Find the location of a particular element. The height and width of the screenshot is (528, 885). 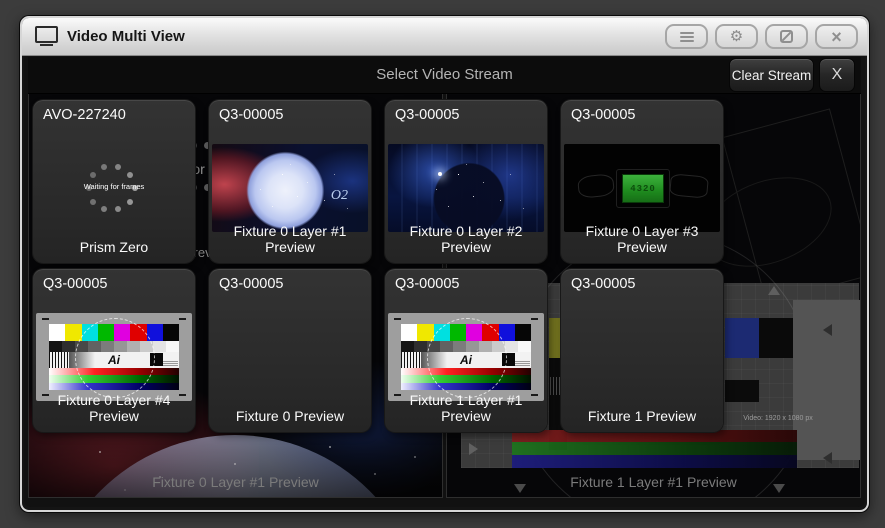

stream-tile-prism-zero: AVO-227240 Waiting for frames Prism Zero is located at coordinates (114, 181).